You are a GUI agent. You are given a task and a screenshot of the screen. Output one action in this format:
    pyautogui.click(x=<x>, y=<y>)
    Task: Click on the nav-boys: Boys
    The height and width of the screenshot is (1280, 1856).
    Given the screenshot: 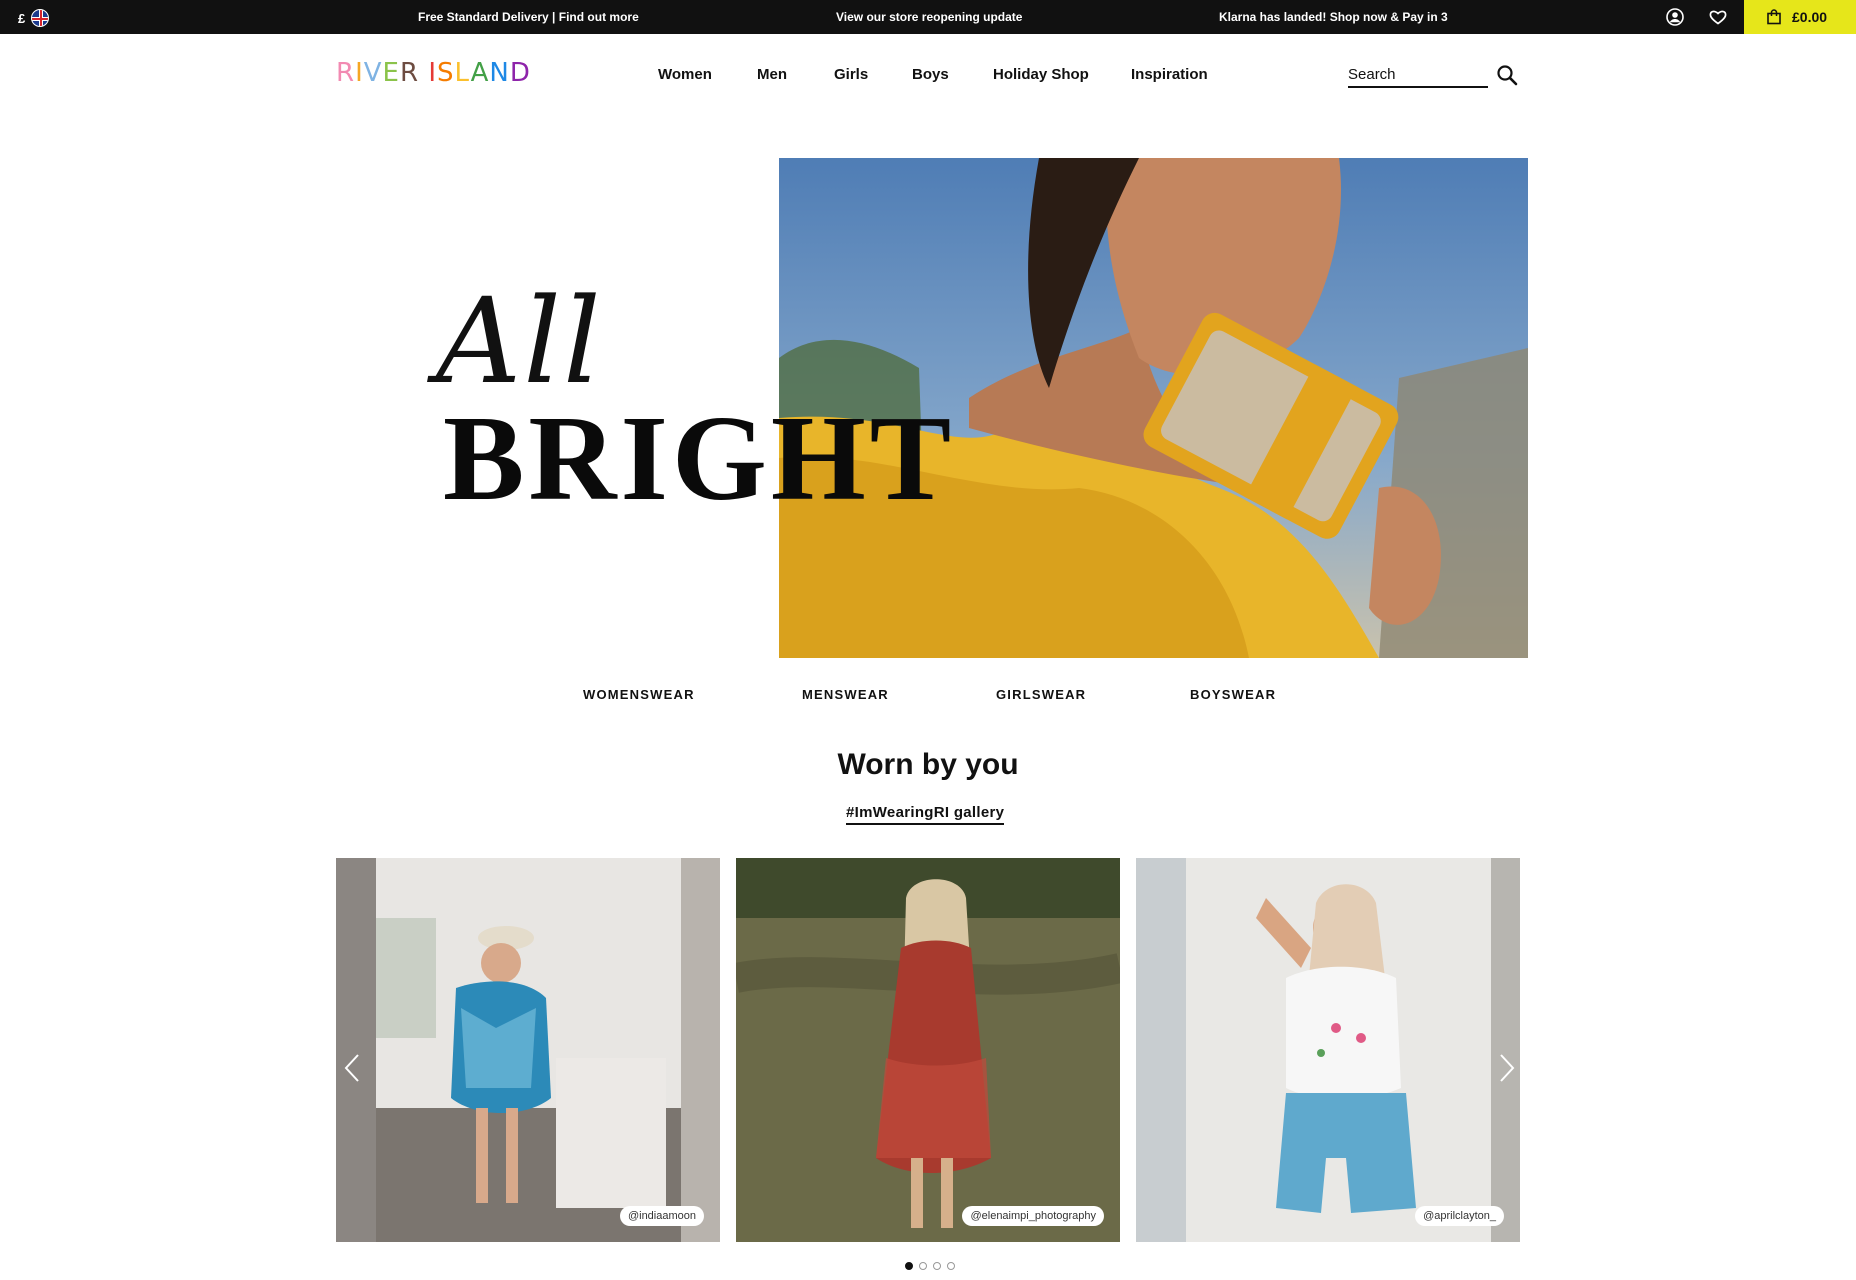 What is the action you would take?
    pyautogui.click(x=930, y=74)
    